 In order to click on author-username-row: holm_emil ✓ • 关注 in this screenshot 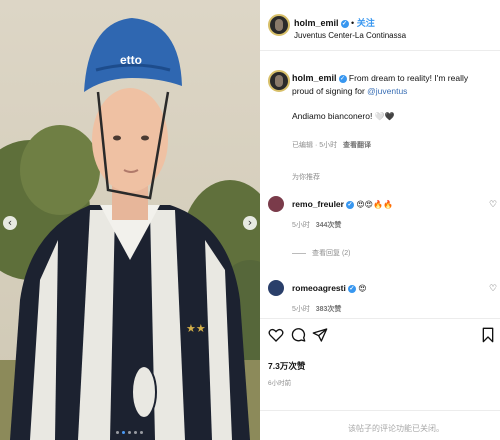, I will do `click(334, 23)`.